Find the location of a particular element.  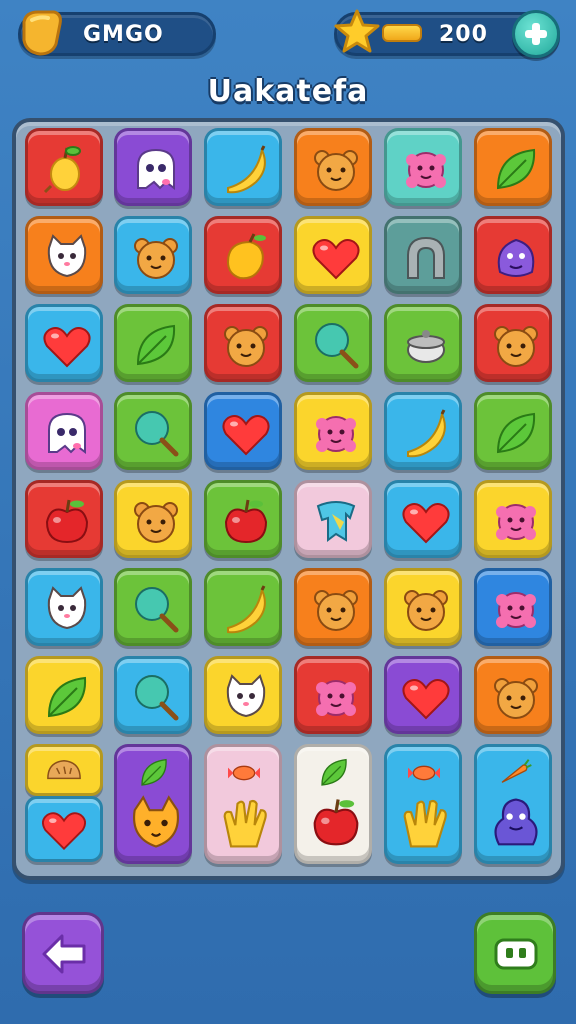

back-button is located at coordinates (63, 953).